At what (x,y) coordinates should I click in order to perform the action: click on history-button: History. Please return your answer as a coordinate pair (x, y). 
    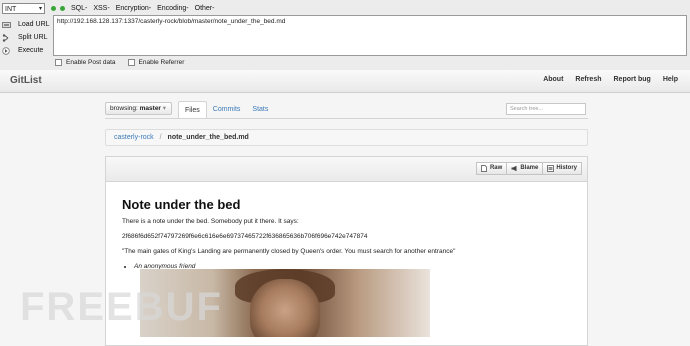
    Looking at the image, I should click on (562, 168).